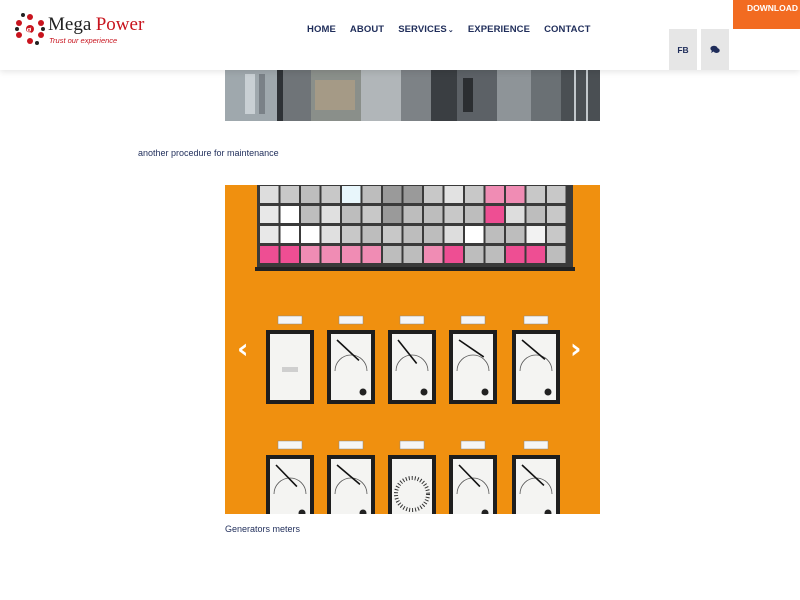  Describe the element at coordinates (263, 529) in the screenshot. I see `carousel-caption: Generators meters` at that location.